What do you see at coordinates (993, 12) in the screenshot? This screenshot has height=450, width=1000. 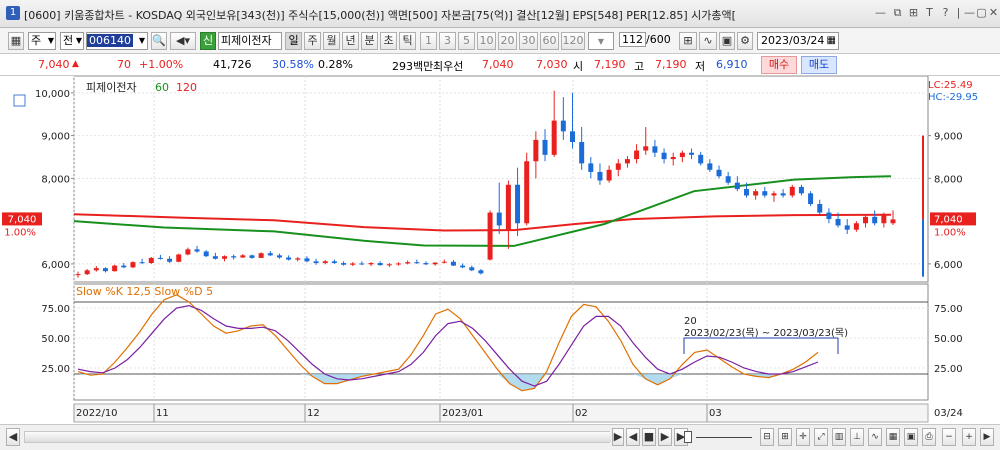 I see `window-close-icon: ✕` at bounding box center [993, 12].